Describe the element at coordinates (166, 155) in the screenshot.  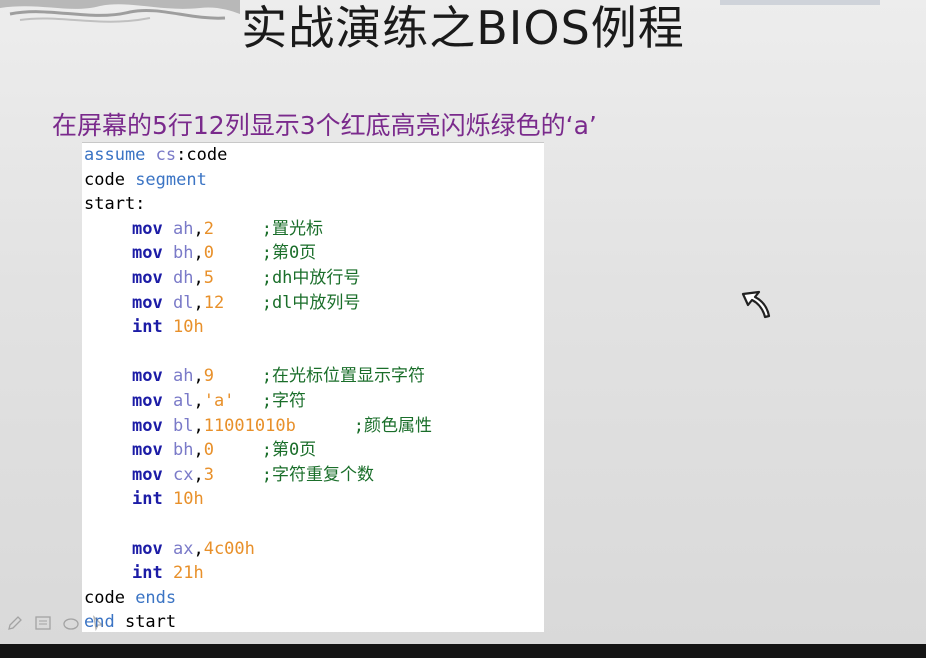
I see `code-register: cs` at that location.